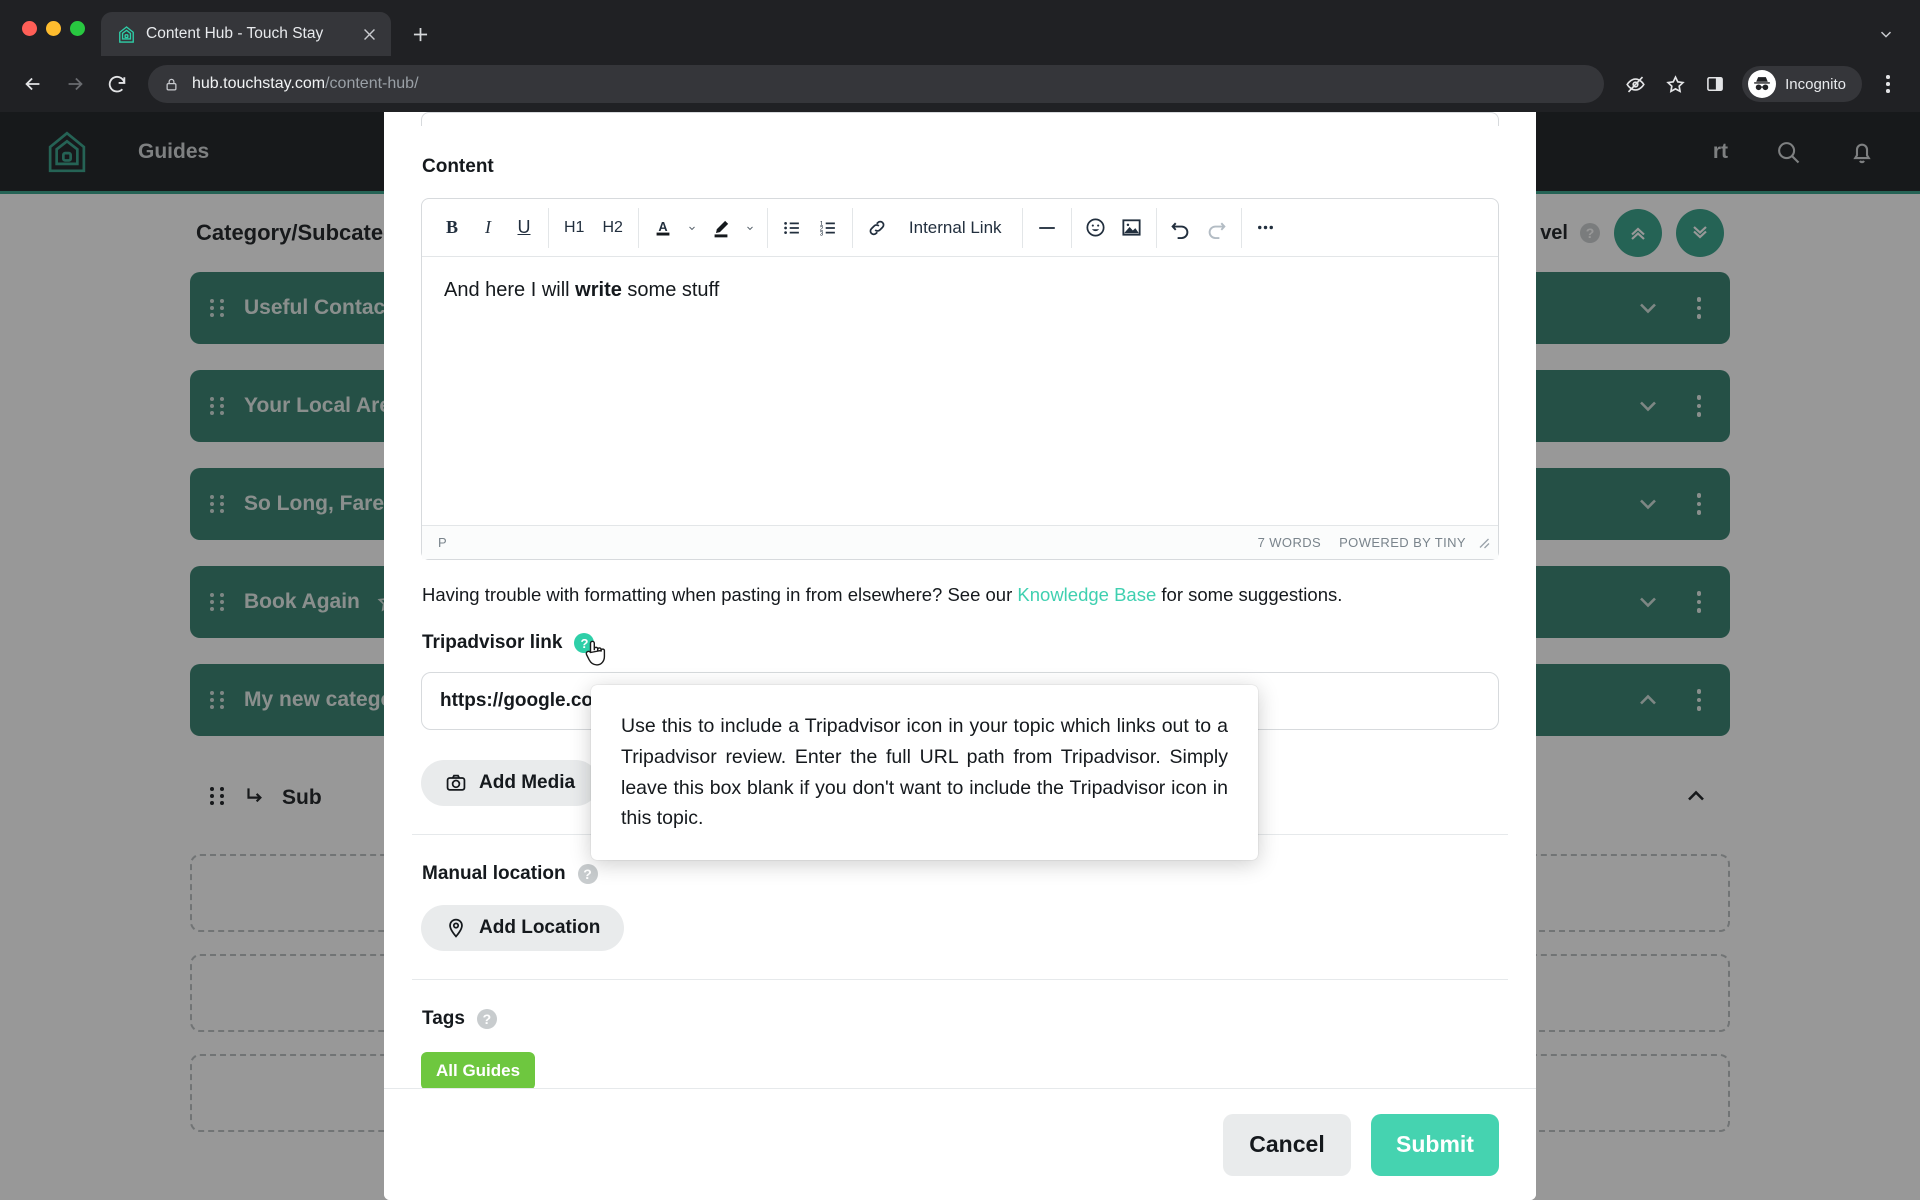 The image size is (1920, 1200). I want to click on forward-arrow-icon, so click(75, 84).